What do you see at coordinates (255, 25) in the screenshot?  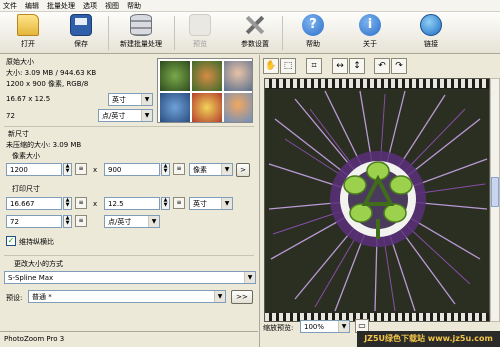 I see `tools-icon` at bounding box center [255, 25].